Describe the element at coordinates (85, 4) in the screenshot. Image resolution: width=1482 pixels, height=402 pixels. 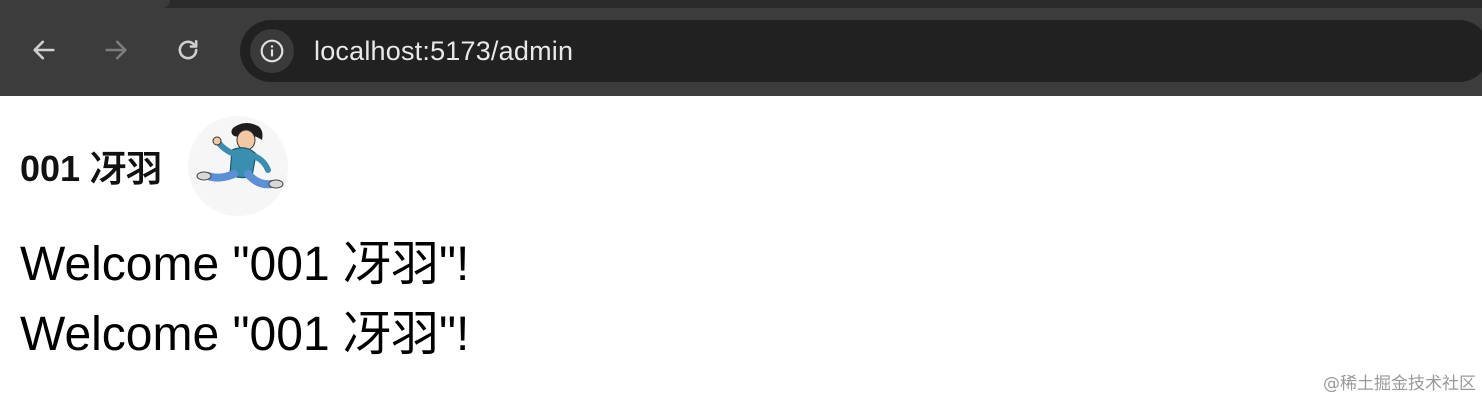
I see `active-tab-edge` at that location.